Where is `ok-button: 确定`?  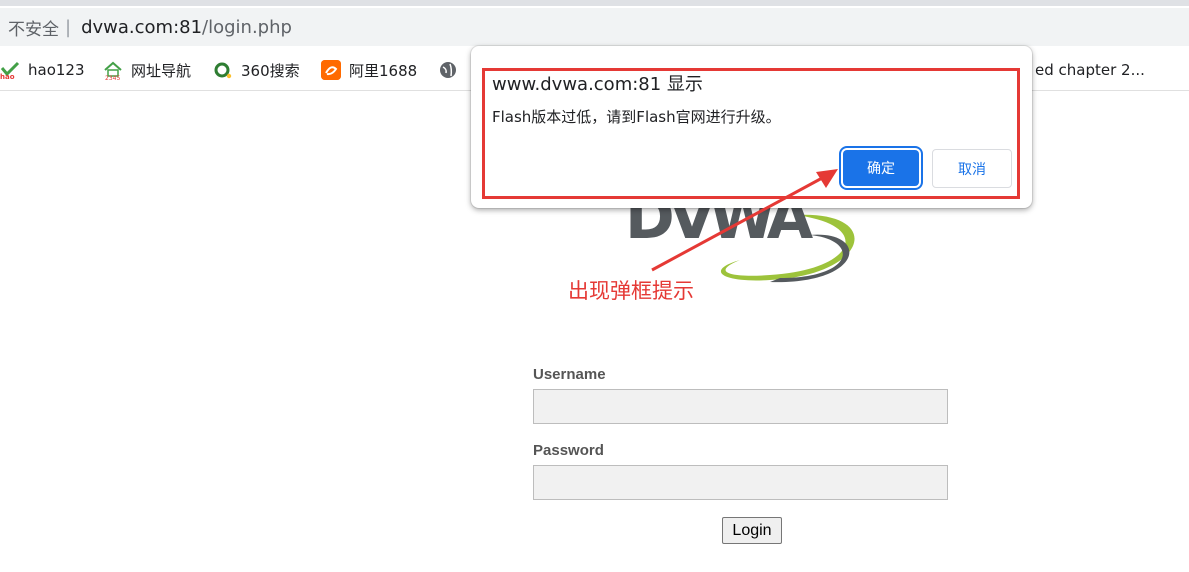
ok-button: 确定 is located at coordinates (881, 168).